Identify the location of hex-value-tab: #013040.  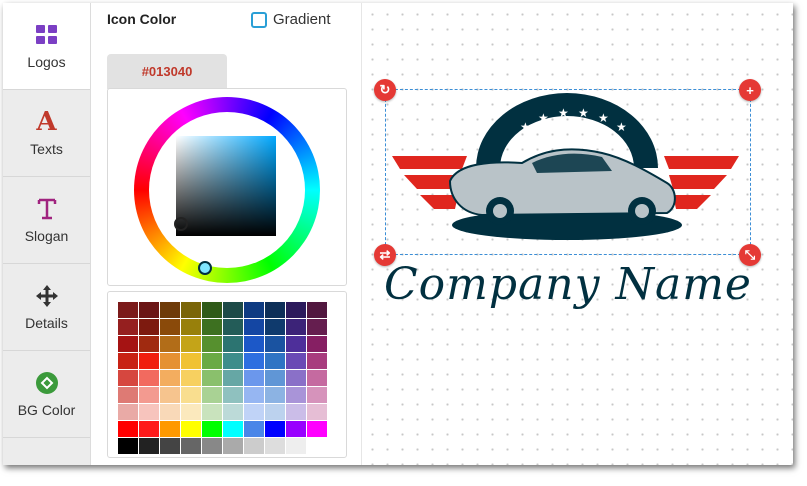
(167, 71).